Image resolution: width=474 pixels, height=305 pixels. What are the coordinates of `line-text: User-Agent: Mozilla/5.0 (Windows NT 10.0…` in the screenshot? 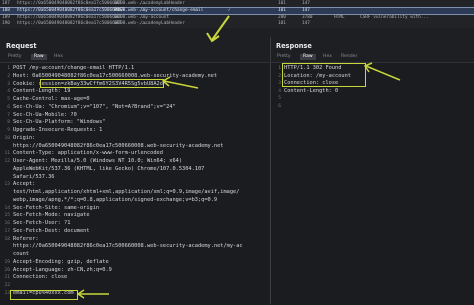 It's located at (98, 161).